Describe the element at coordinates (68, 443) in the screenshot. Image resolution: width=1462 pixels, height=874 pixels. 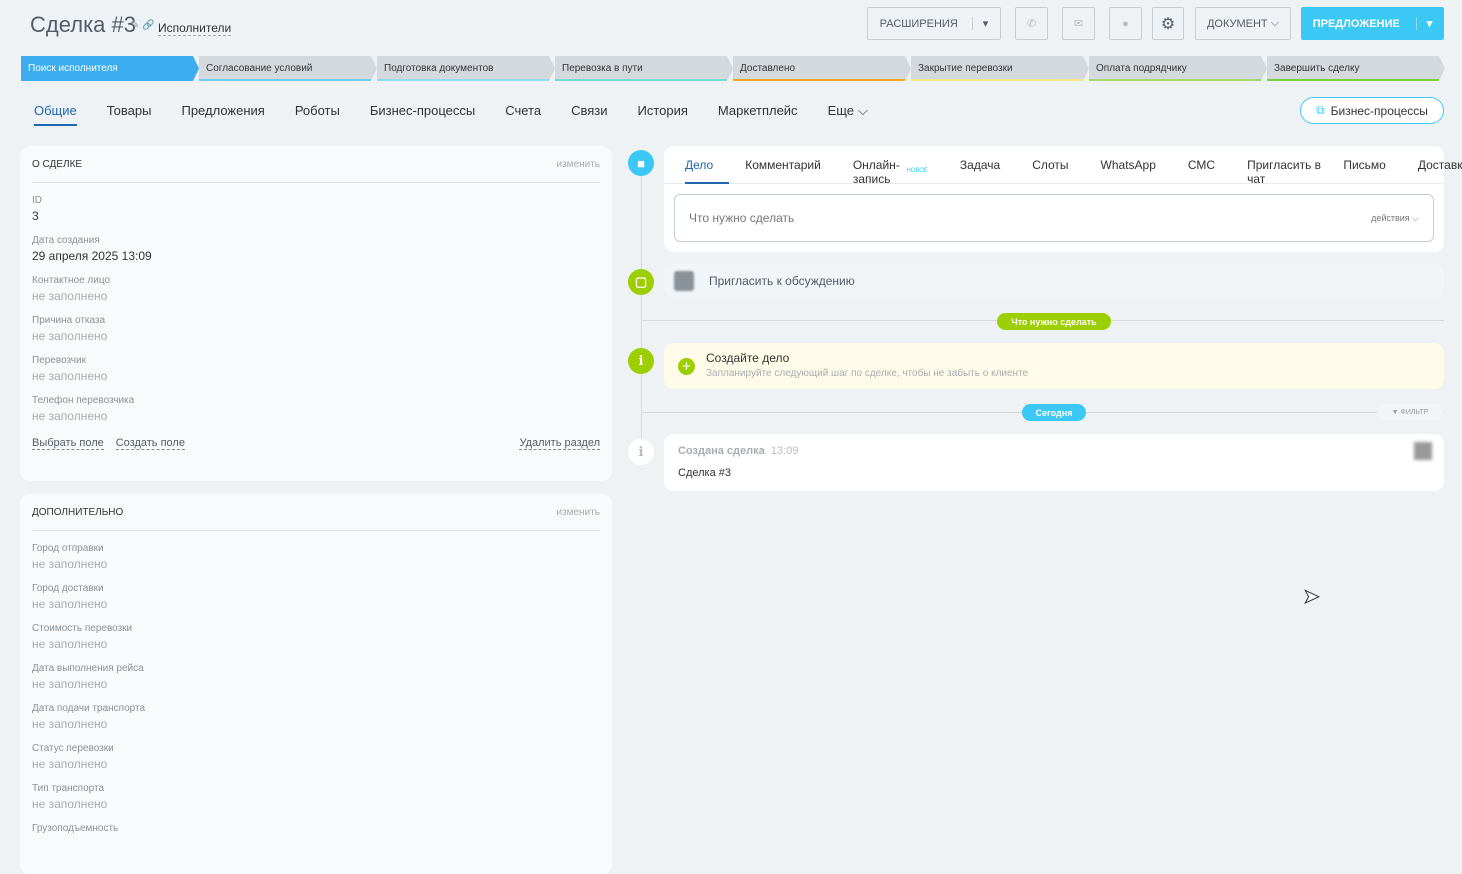
I see `select-field-link: Выбрать поле` at that location.